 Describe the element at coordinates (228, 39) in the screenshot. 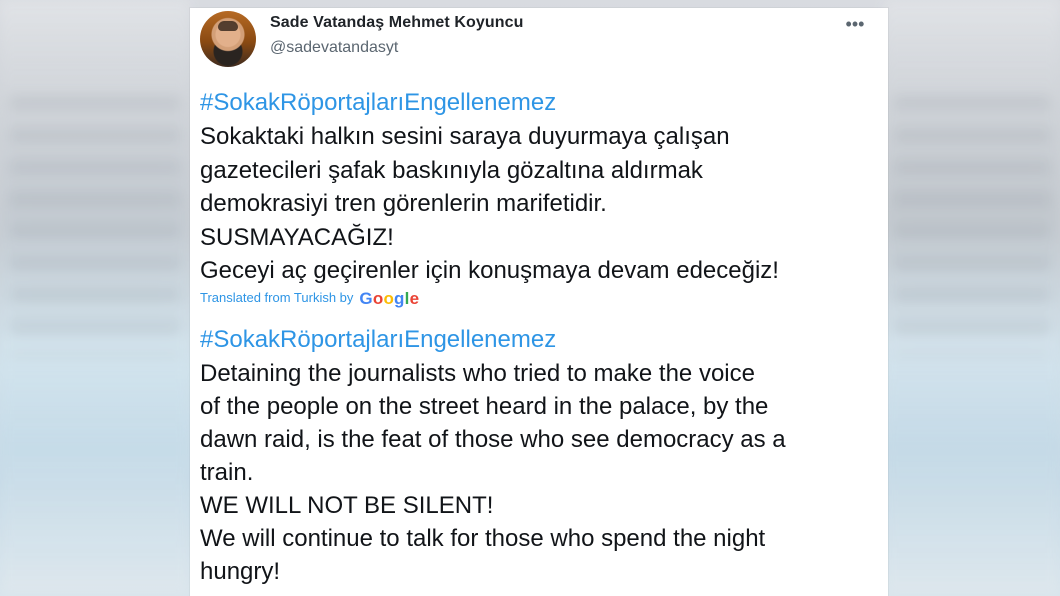

I see `avatar` at that location.